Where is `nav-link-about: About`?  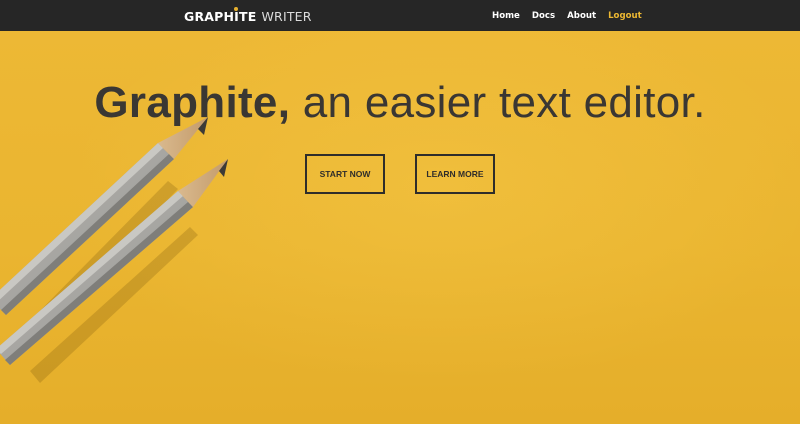
nav-link-about: About is located at coordinates (581, 16).